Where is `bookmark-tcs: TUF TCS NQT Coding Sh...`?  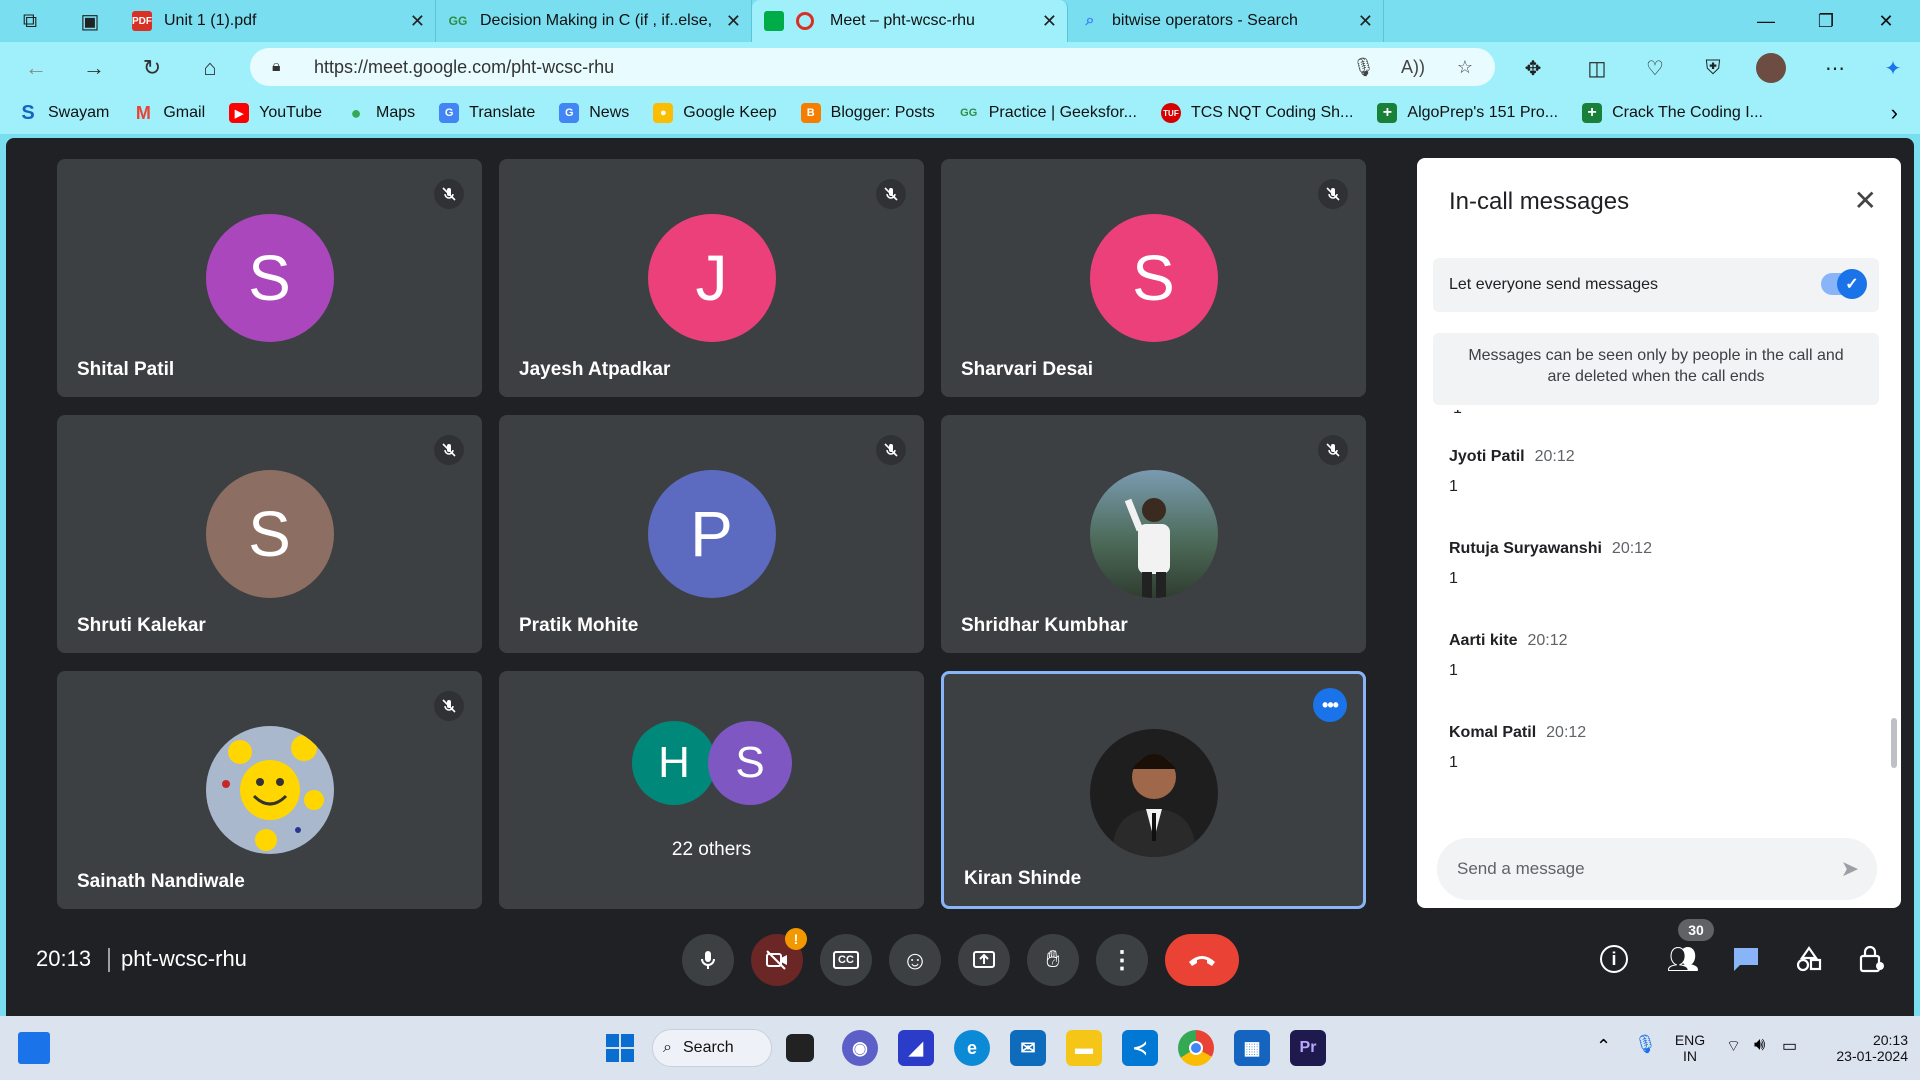
bookmark-tcs: TUF TCS NQT Coding Sh... is located at coordinates (1256, 113).